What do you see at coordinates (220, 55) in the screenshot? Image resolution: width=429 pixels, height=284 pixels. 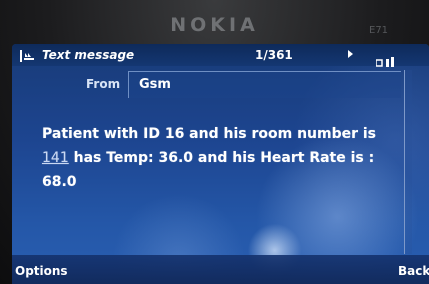 I see `status-bar: Text message 1/361` at bounding box center [220, 55].